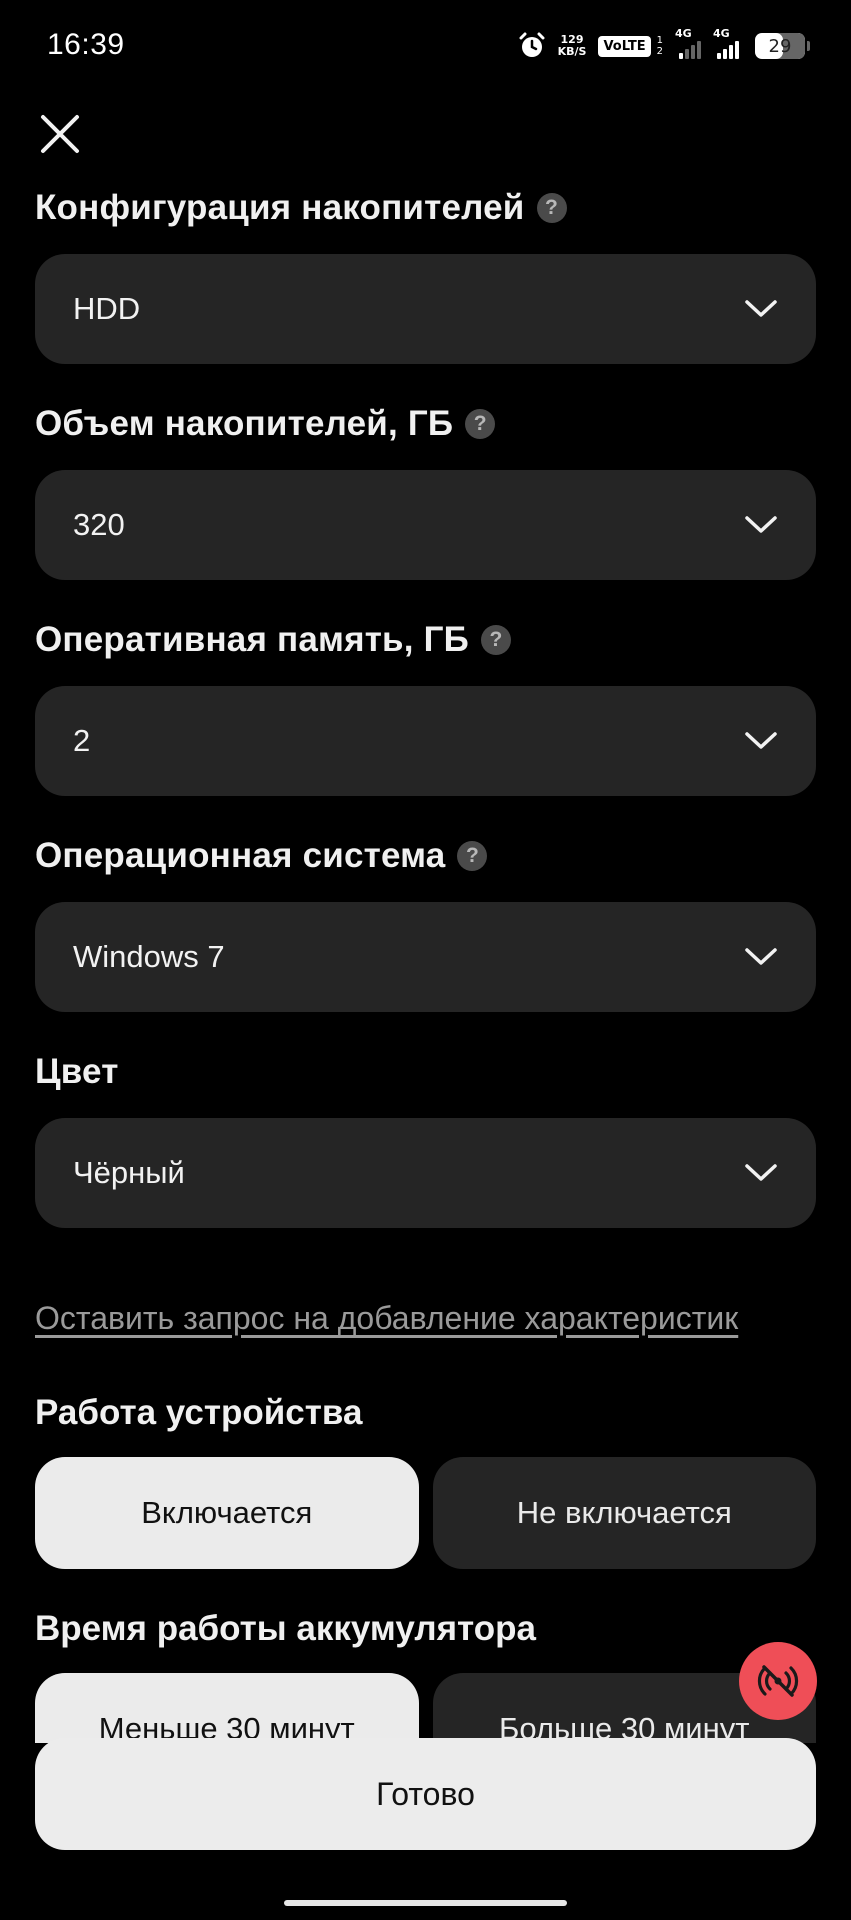  I want to click on select-value: HDD, so click(107, 308).